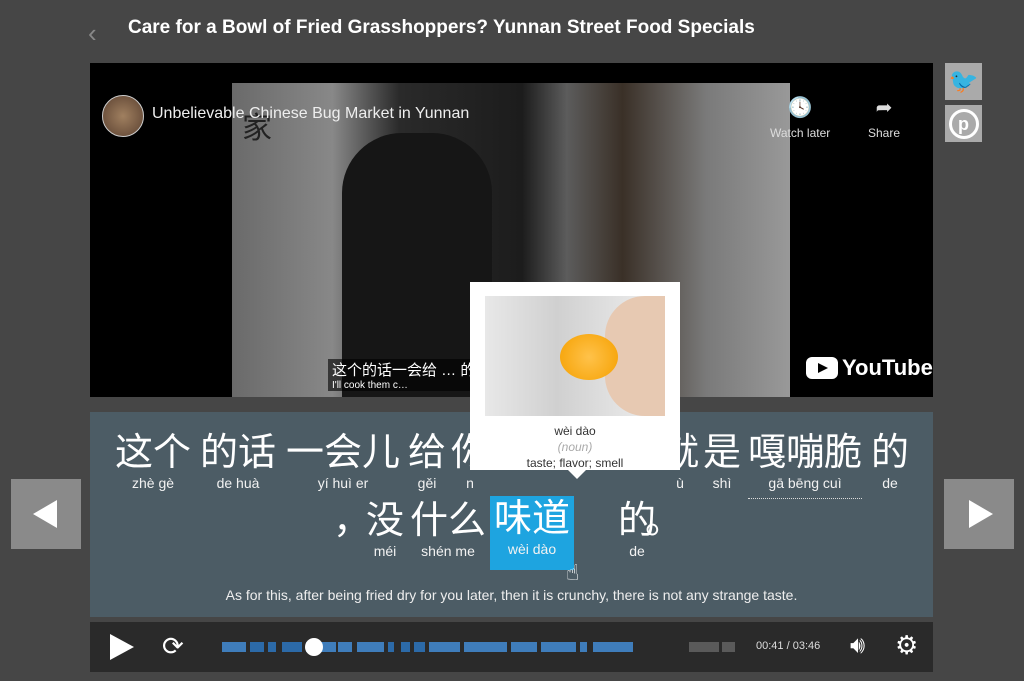  I want to click on word-hanzi: 给, so click(427, 452).